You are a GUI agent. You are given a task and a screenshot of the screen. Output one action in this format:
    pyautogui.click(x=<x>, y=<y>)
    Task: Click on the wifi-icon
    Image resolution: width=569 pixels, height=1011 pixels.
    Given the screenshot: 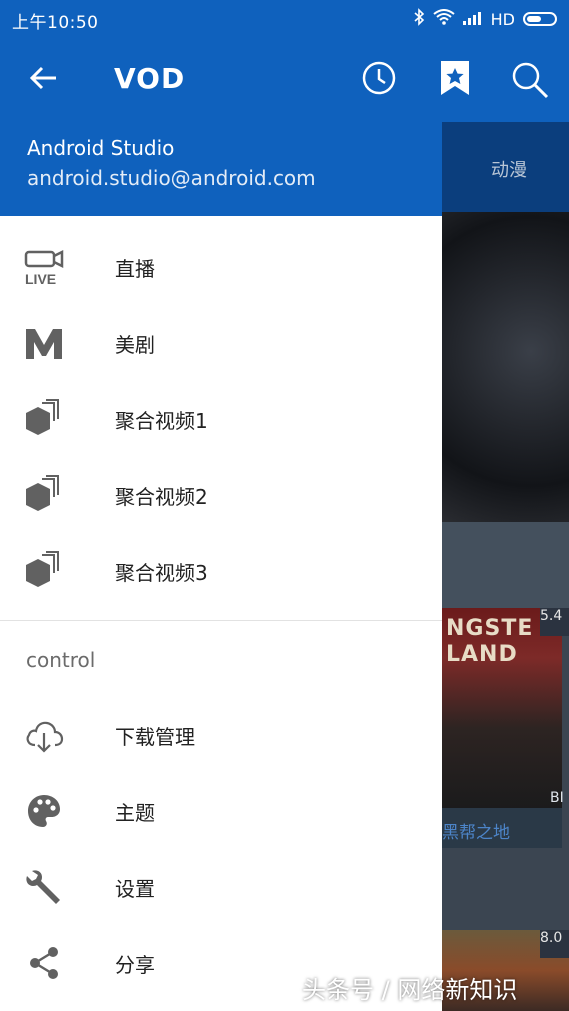 What is the action you would take?
    pyautogui.click(x=444, y=19)
    